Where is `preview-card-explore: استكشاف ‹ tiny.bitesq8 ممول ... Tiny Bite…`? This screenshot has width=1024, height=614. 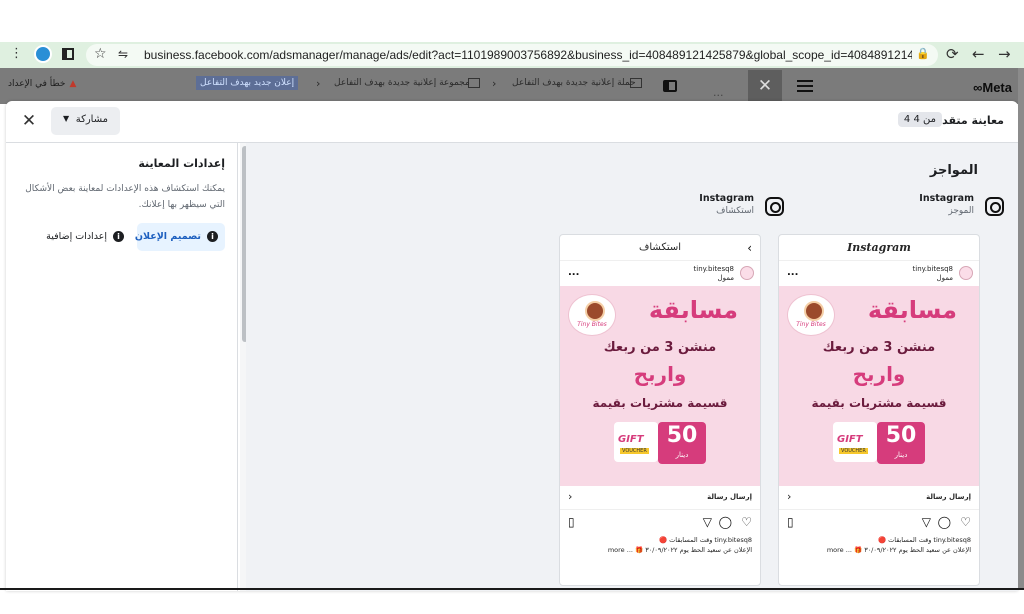
preview-card-explore: استكشاف ‹ tiny.bitesq8 ممول ... Tiny Bite… is located at coordinates (660, 410).